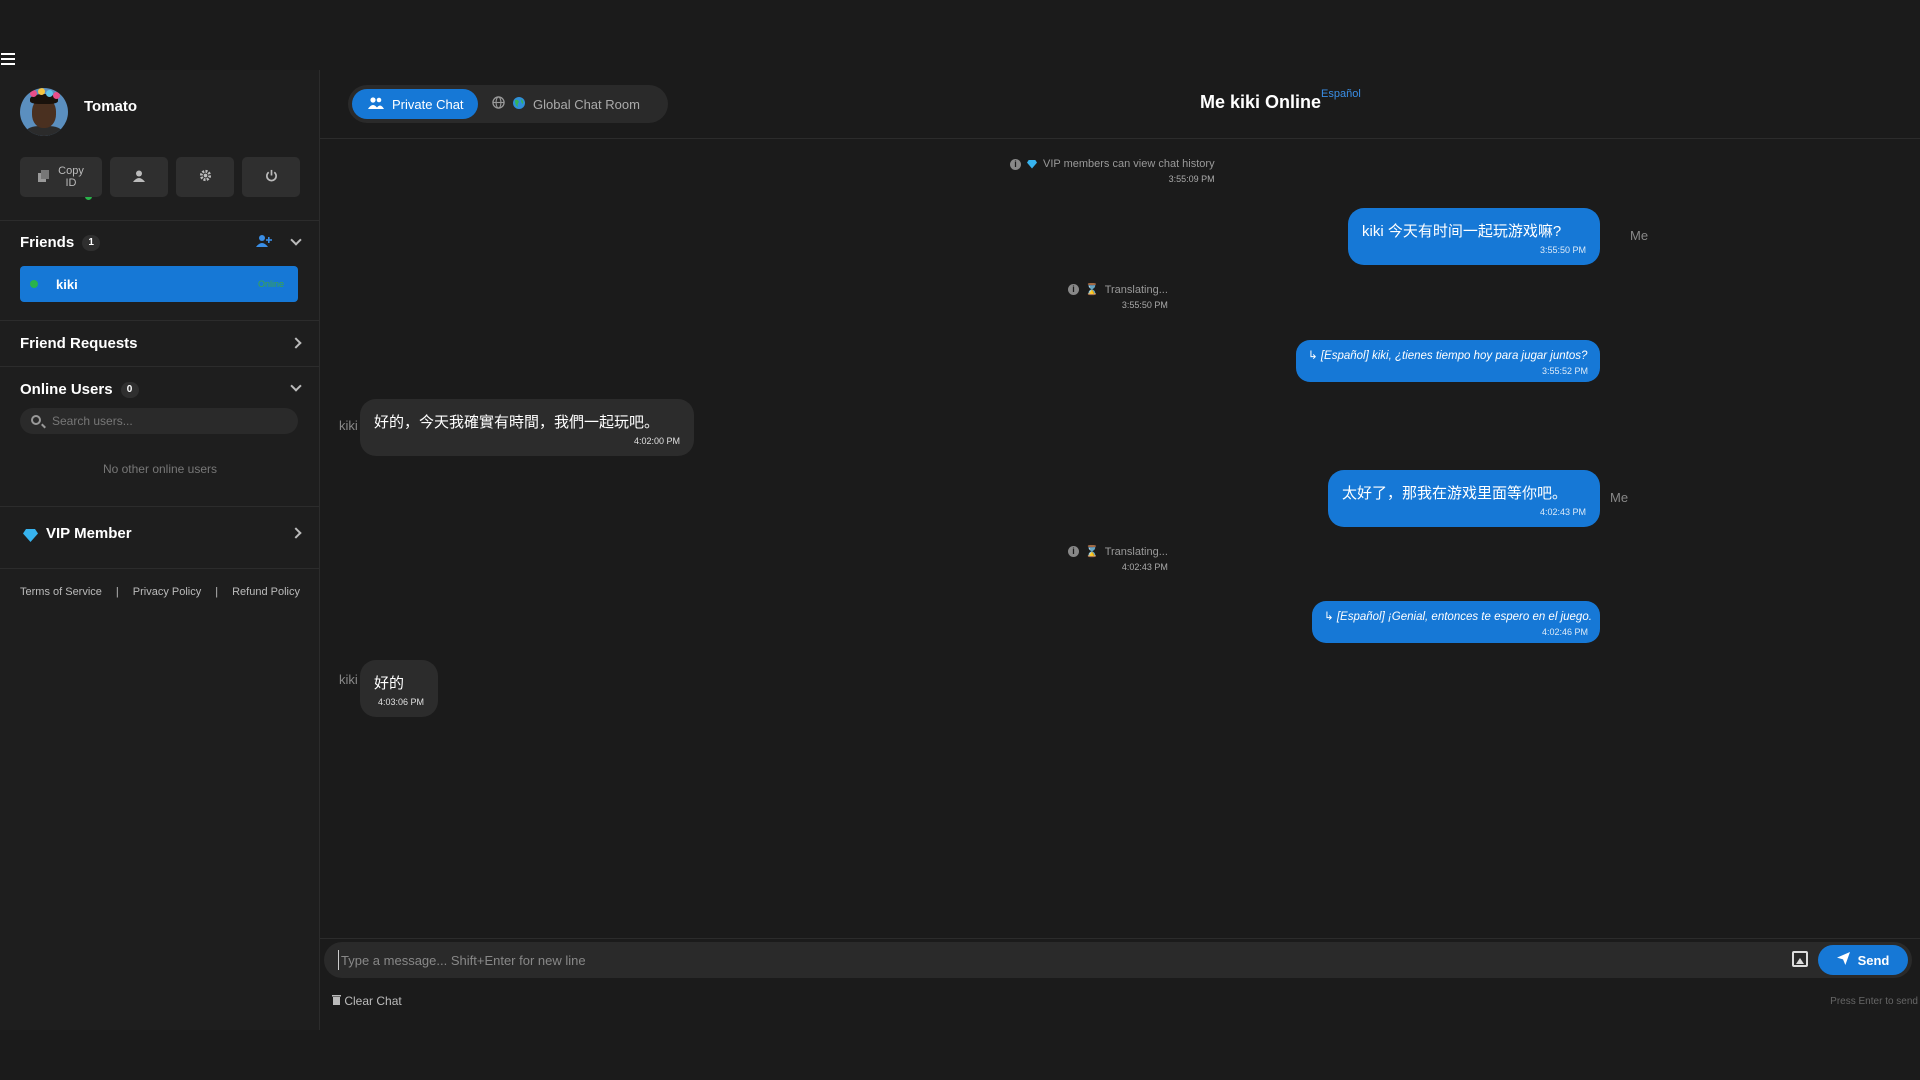 The height and width of the screenshot is (1080, 1920). I want to click on earth-icon, so click(519, 104).